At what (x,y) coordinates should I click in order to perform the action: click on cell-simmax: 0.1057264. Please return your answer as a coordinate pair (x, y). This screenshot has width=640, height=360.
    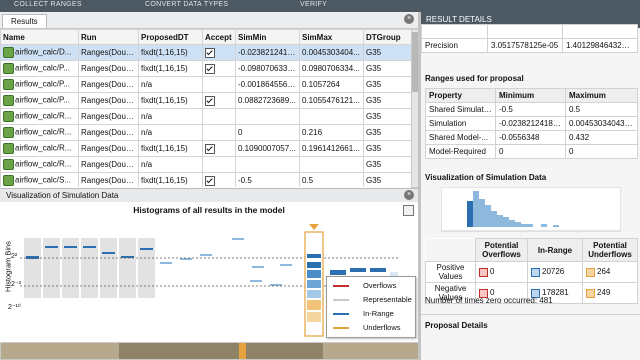
    Looking at the image, I should click on (331, 84).